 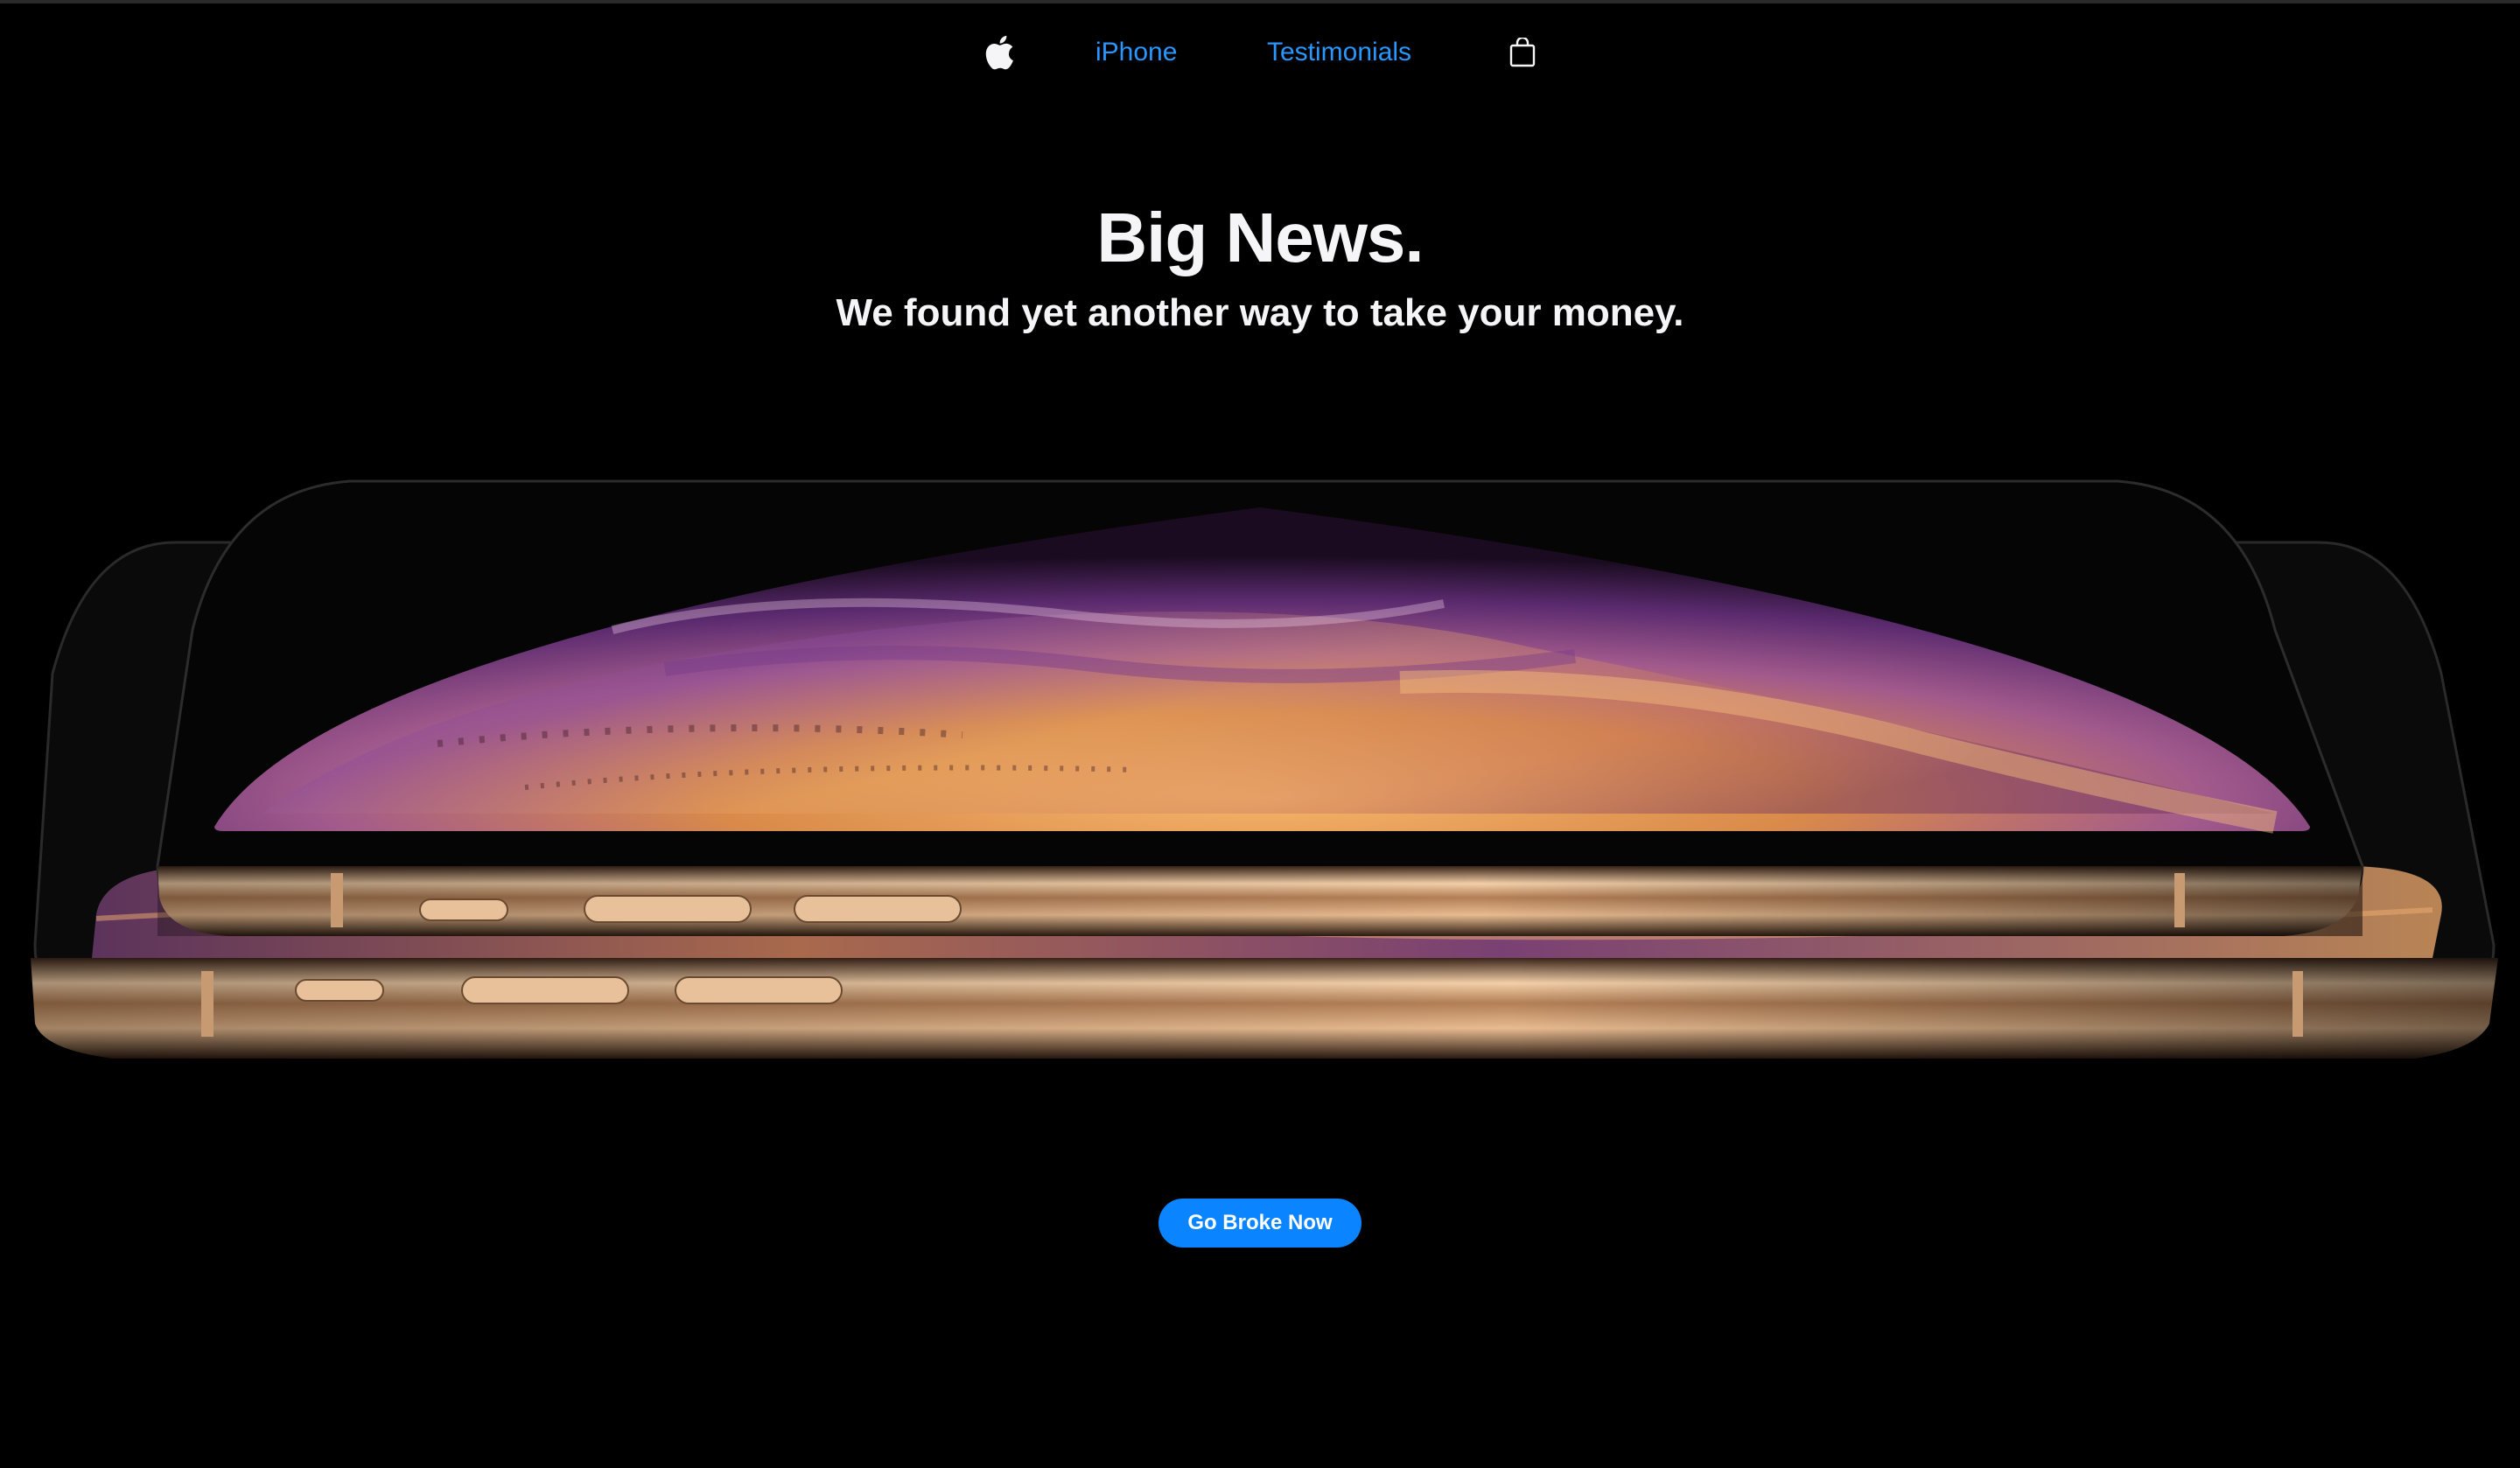 I want to click on shopping-bag-icon, so click(x=1522, y=52).